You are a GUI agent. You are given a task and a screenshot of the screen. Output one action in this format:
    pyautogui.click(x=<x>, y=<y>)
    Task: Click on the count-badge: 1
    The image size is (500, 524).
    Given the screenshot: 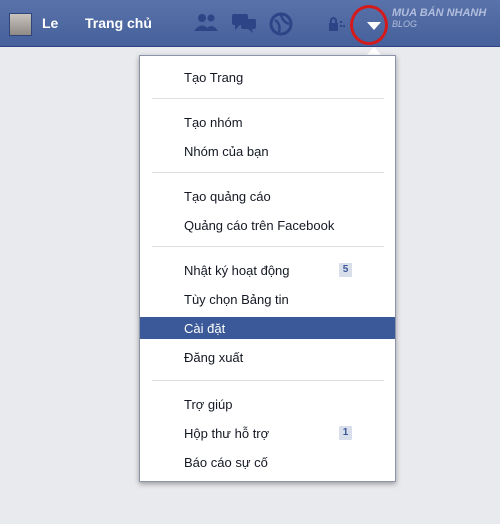 What is the action you would take?
    pyautogui.click(x=345, y=433)
    